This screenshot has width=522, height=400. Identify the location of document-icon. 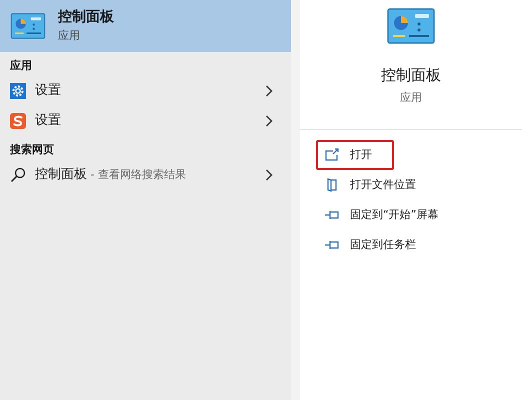
(332, 185).